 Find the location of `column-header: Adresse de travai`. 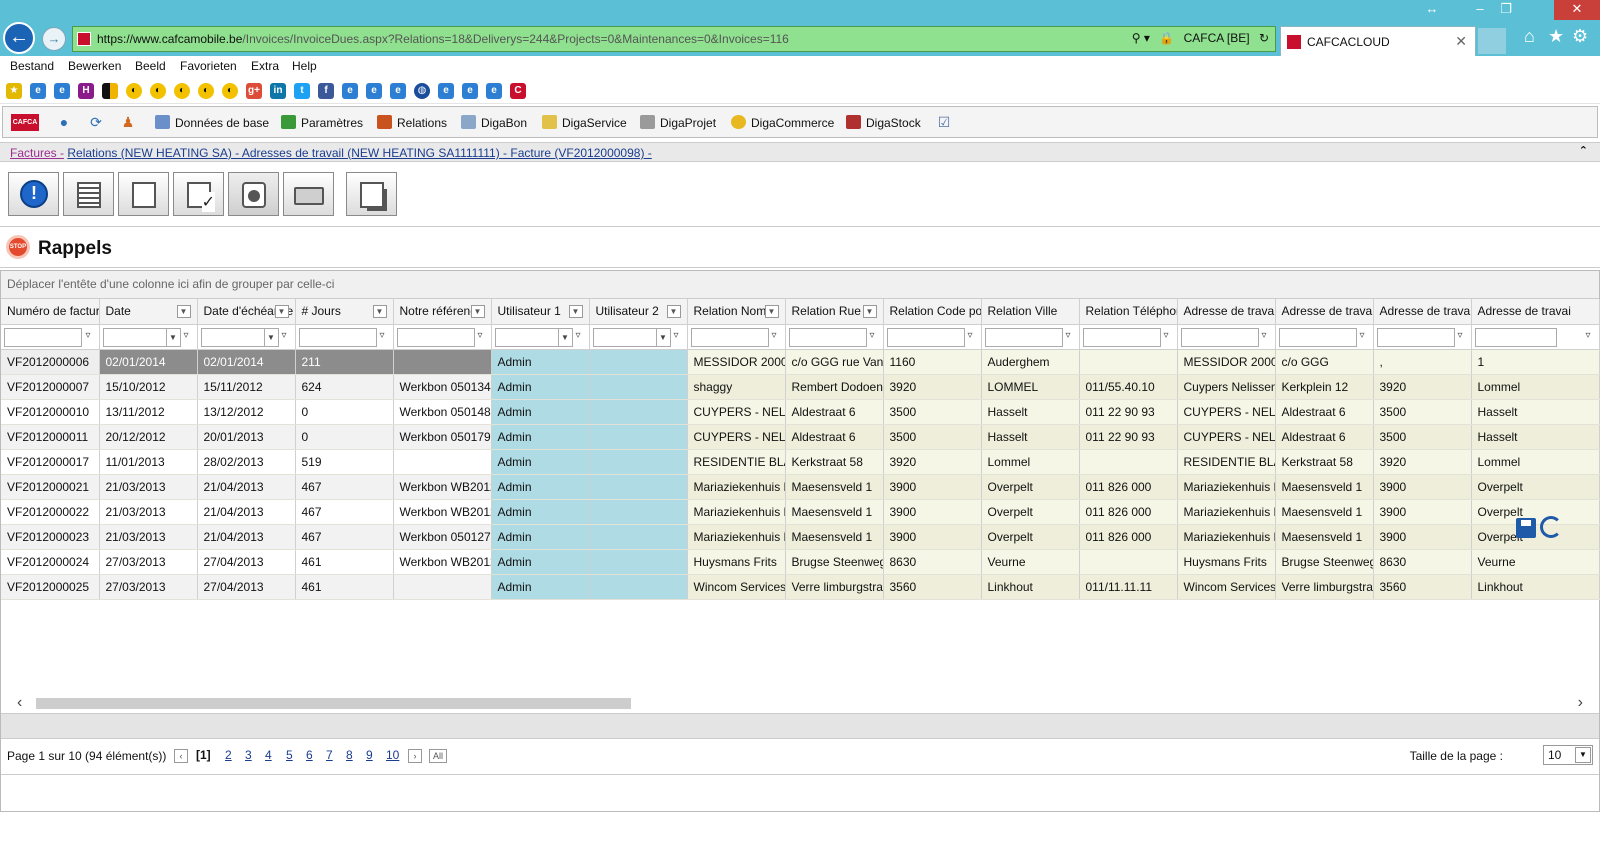

column-header: Adresse de travai is located at coordinates (1535, 312).